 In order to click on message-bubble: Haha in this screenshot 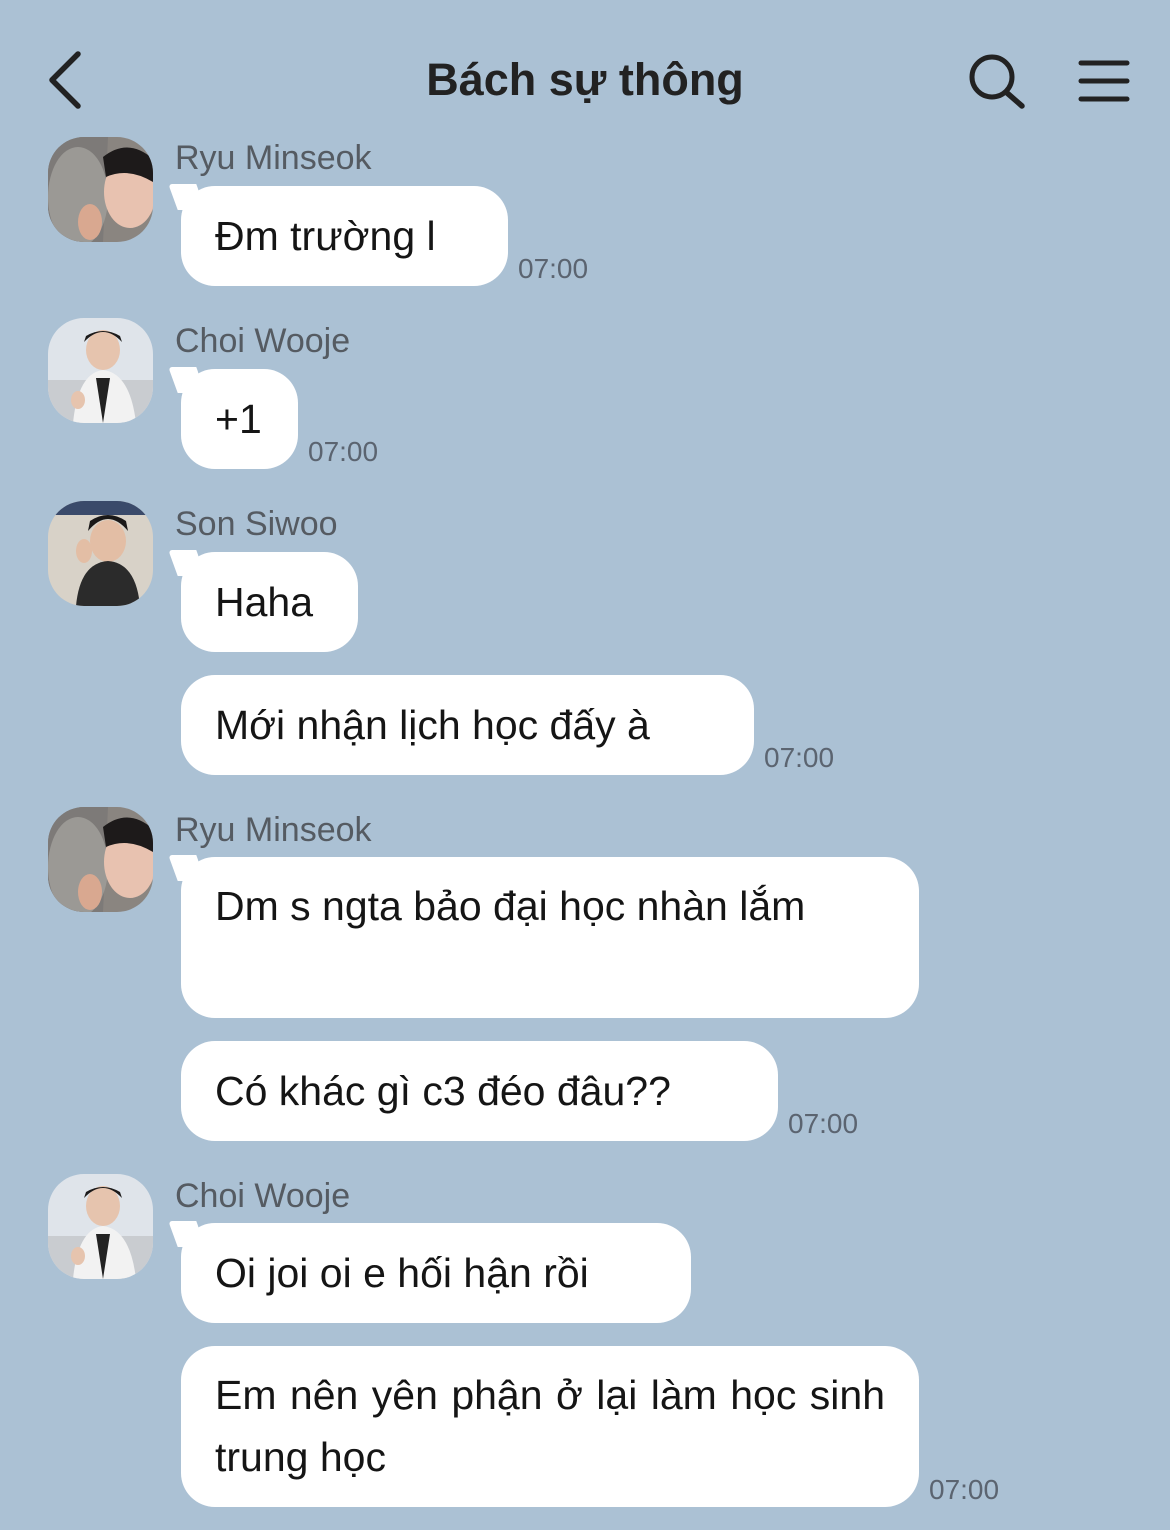, I will do `click(269, 602)`.